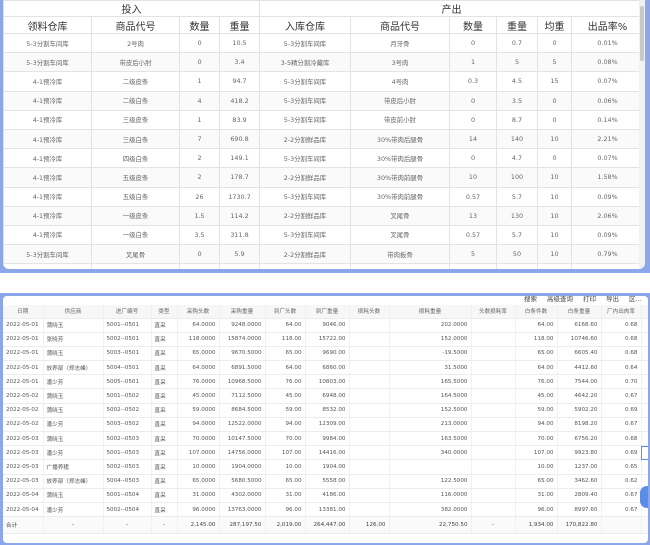 The image size is (650, 545). I want to click on total-cell: 1,934.00, so click(536, 525).